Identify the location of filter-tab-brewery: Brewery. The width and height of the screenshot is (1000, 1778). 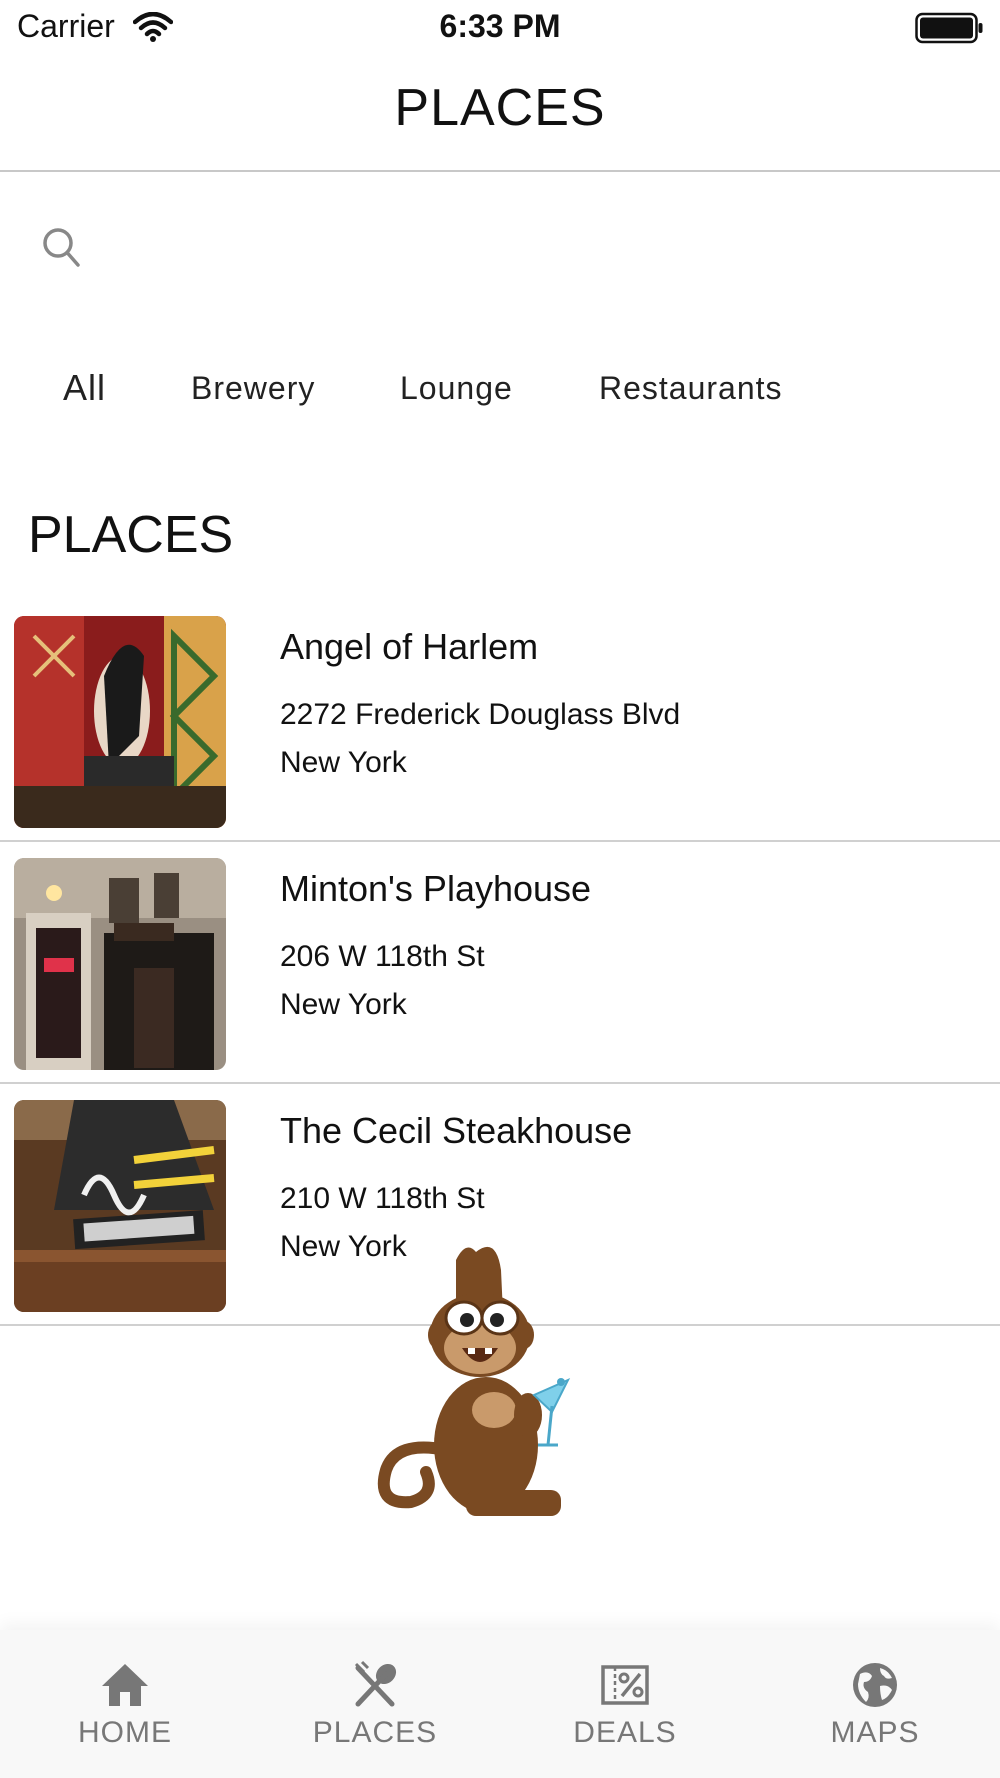
(253, 388).